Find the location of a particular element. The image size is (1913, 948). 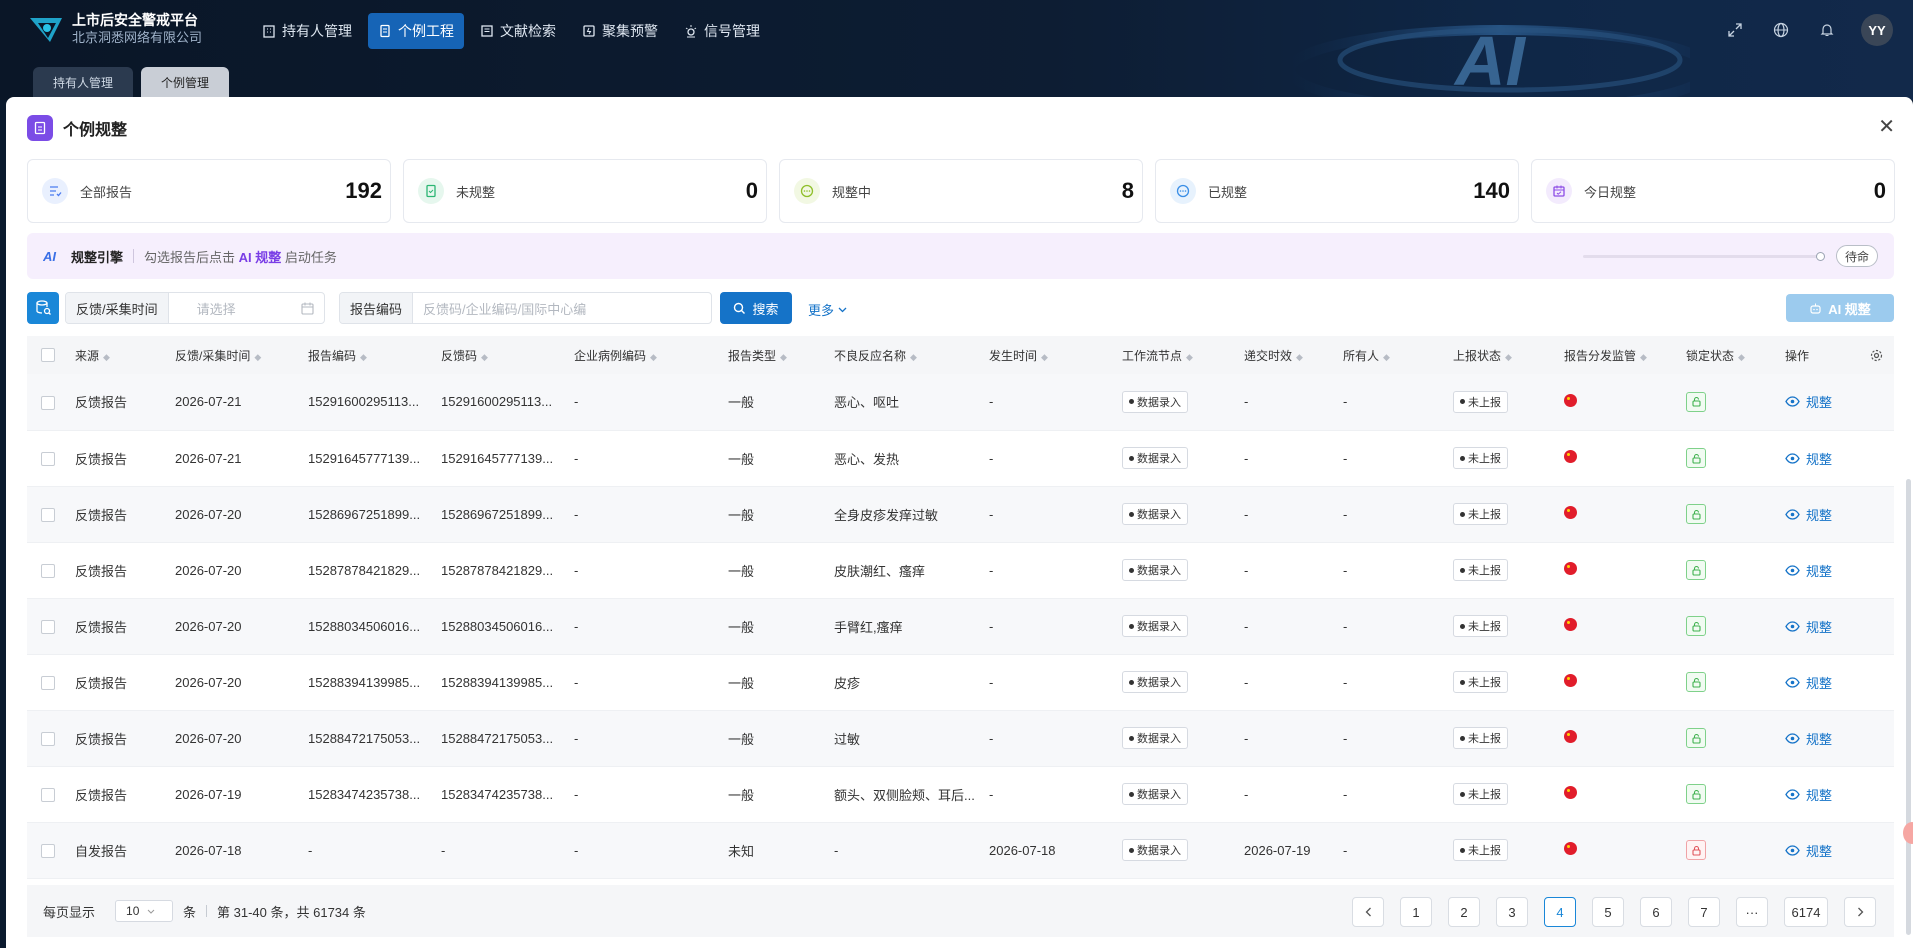

user-avatar: YY is located at coordinates (1877, 30).